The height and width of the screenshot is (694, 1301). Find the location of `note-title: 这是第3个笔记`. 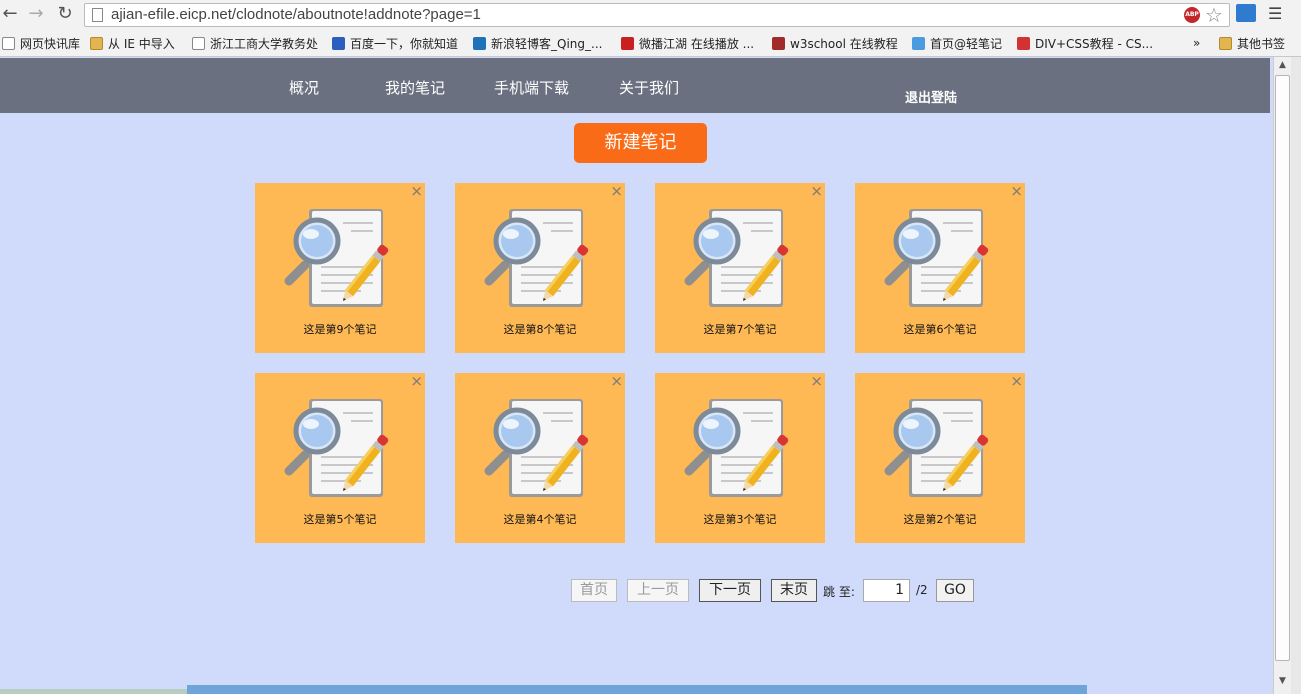

note-title: 这是第3个笔记 is located at coordinates (740, 519).